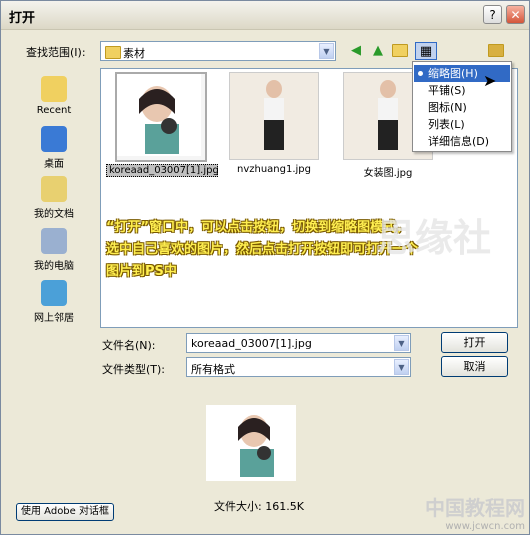  I want to click on sidebar-item-label: Recent, so click(54, 110).